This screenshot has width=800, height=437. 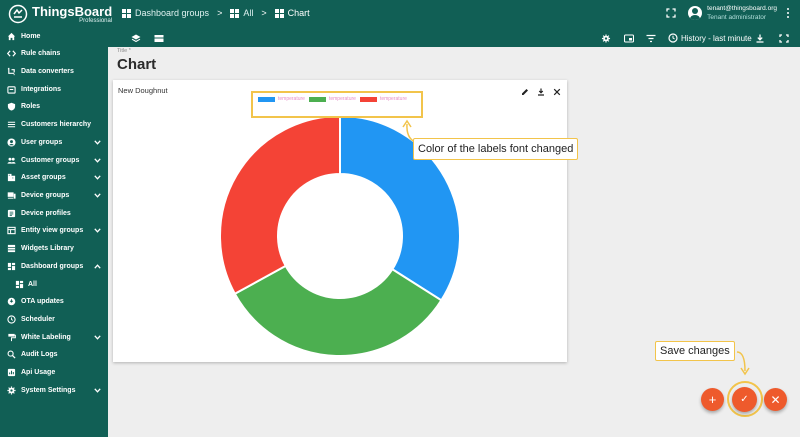 I want to click on annotation-save-note: Save changes, so click(x=695, y=351).